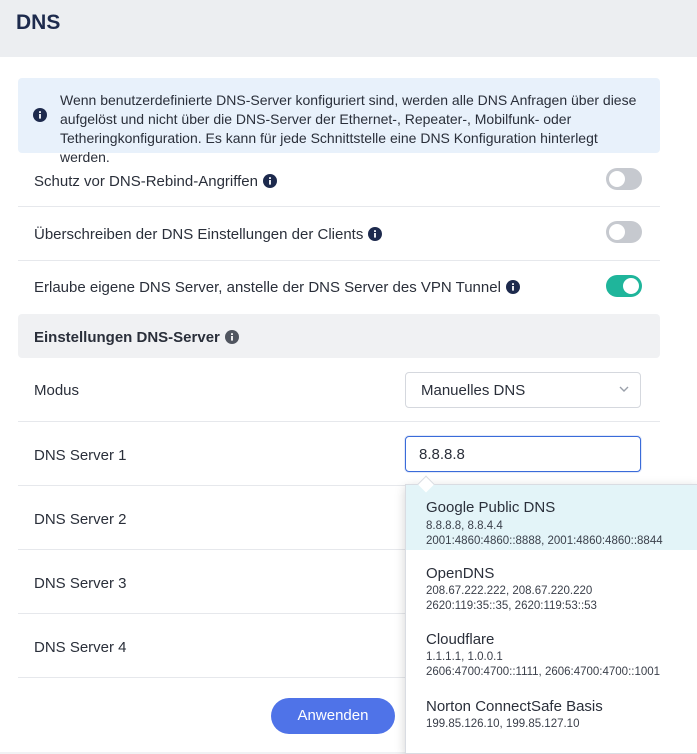 The width and height of the screenshot is (697, 754). What do you see at coordinates (80, 519) in the screenshot?
I see `dns-server-2-label: DNS Server 2` at bounding box center [80, 519].